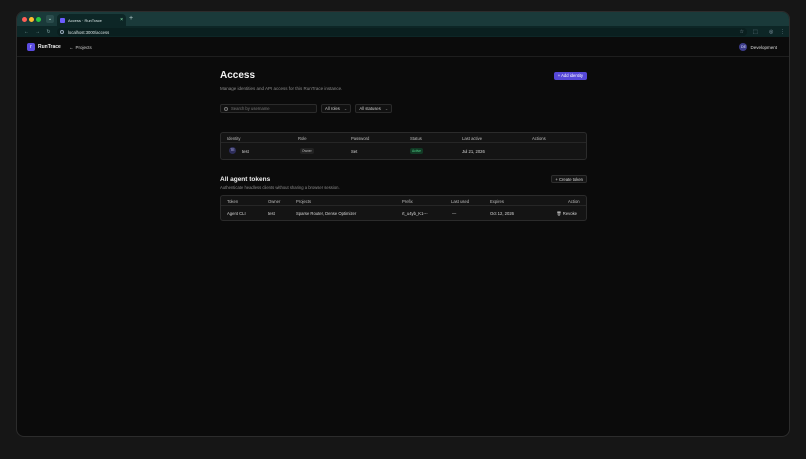 This screenshot has width=806, height=459. I want to click on roles-filter: All roles ⌄, so click(336, 108).